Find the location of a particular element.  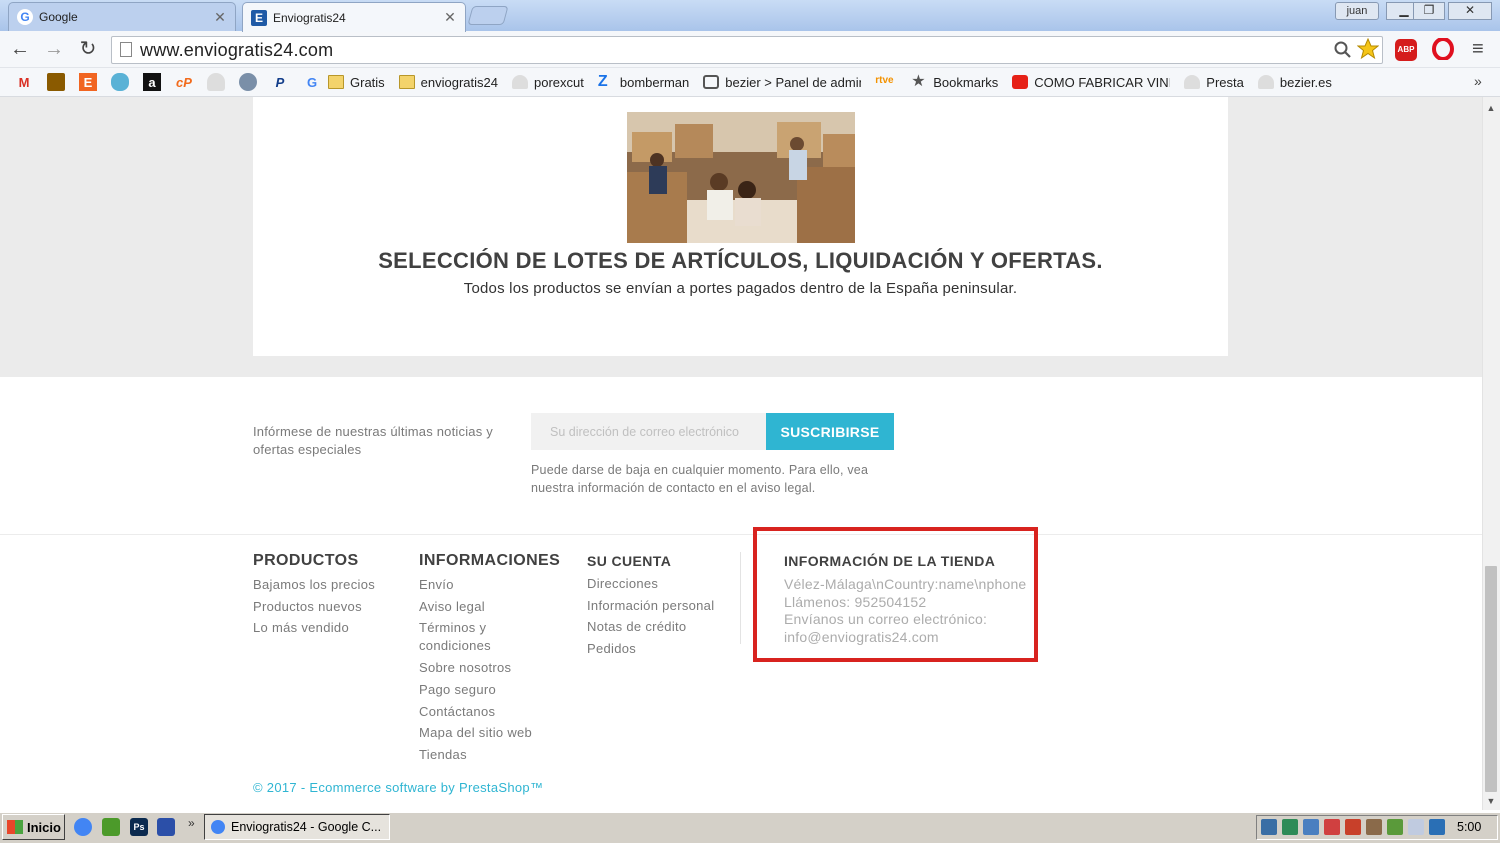

footer-link-contactanos: Contáctanos is located at coordinates (457, 712).